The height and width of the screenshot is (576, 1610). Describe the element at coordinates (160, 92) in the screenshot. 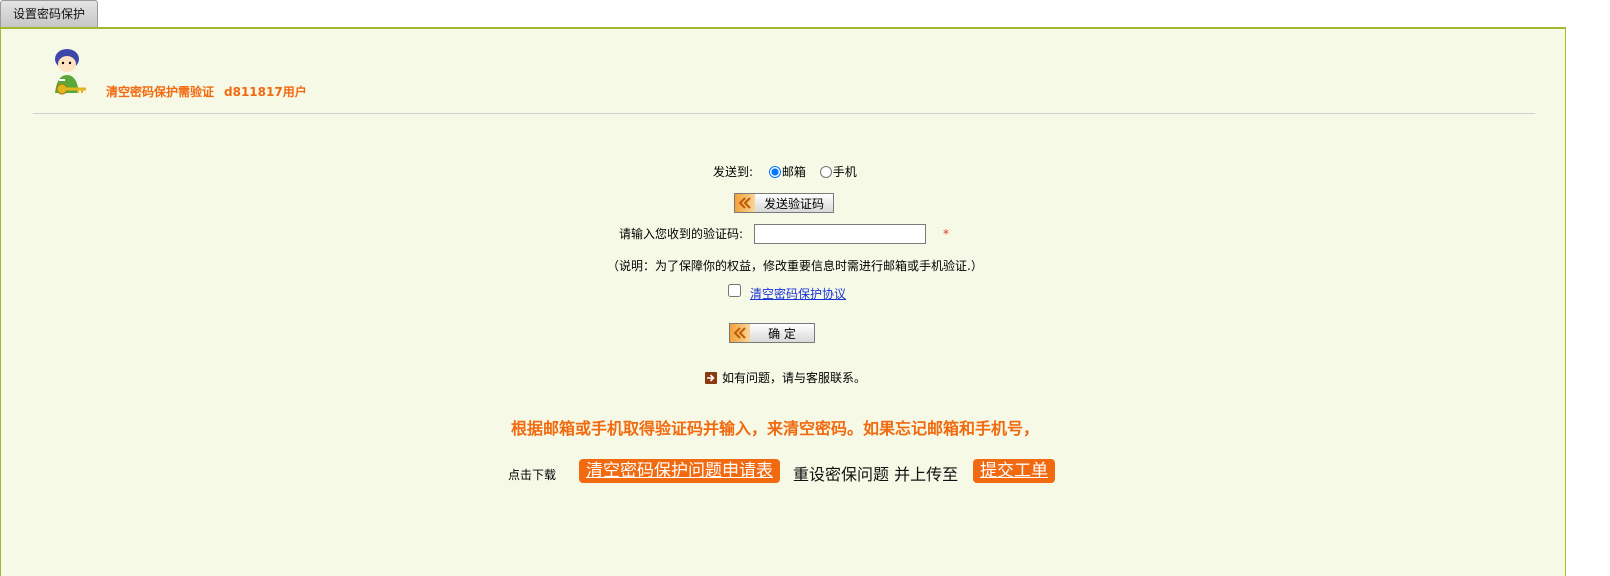

I see `title-text: 清空密码保护需验证` at that location.